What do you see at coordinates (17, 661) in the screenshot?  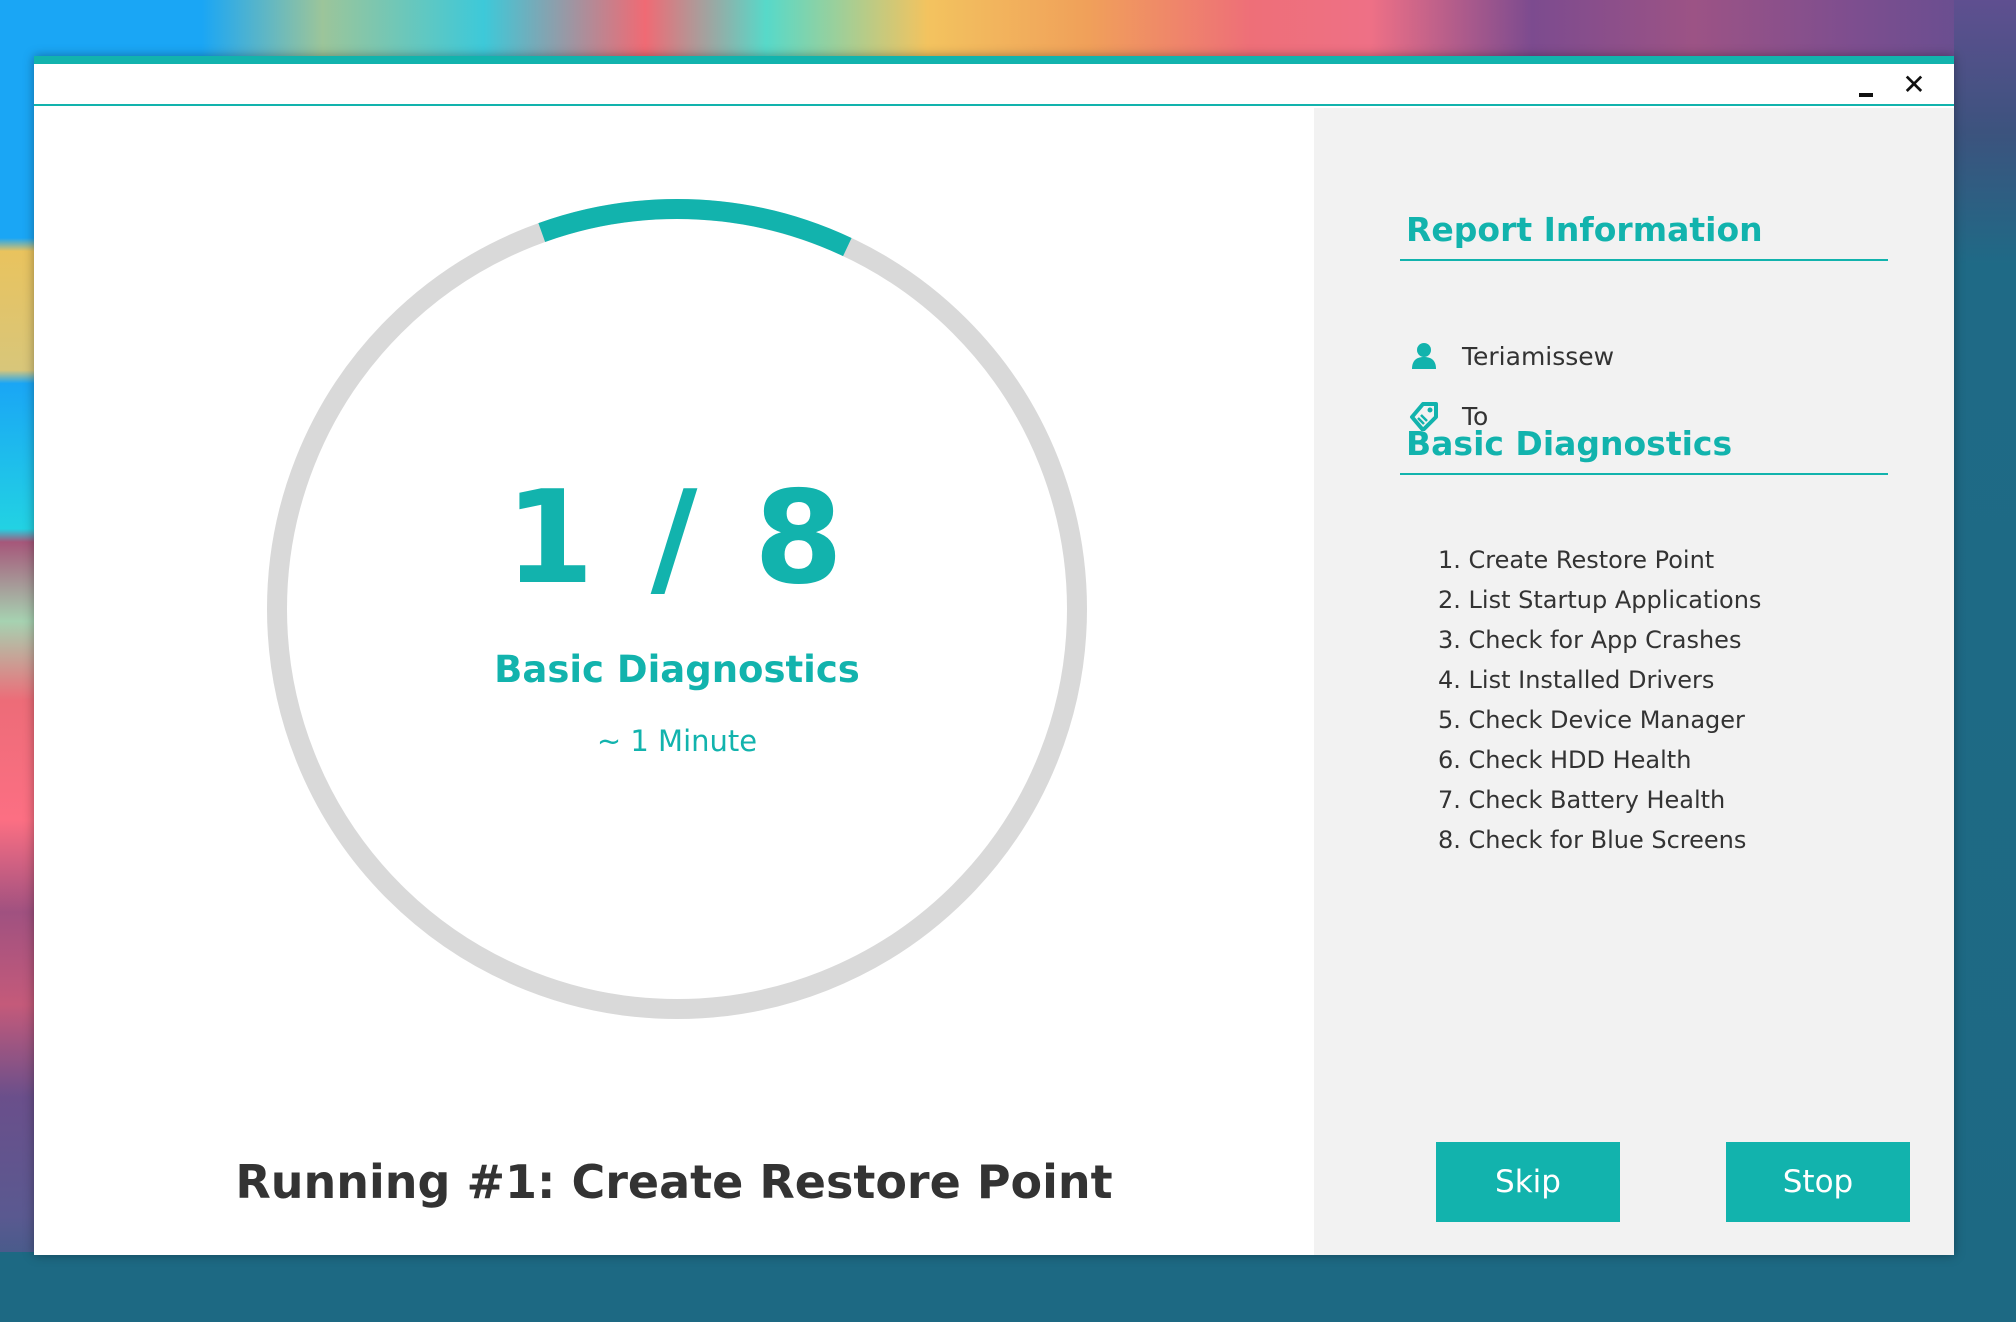 I see `background-pattern-left` at bounding box center [17, 661].